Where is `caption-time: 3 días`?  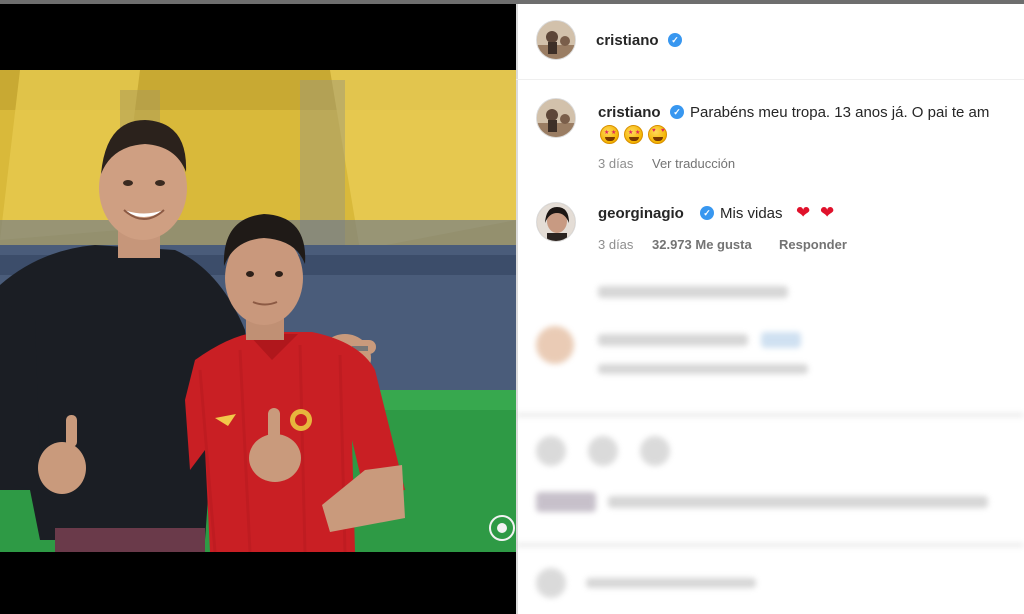
caption-time: 3 días is located at coordinates (615, 163).